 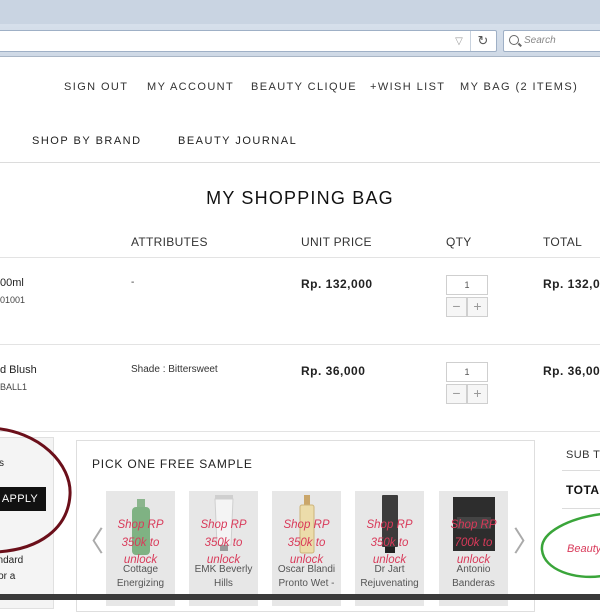 I want to click on product-name: d Blush, so click(x=18, y=370).